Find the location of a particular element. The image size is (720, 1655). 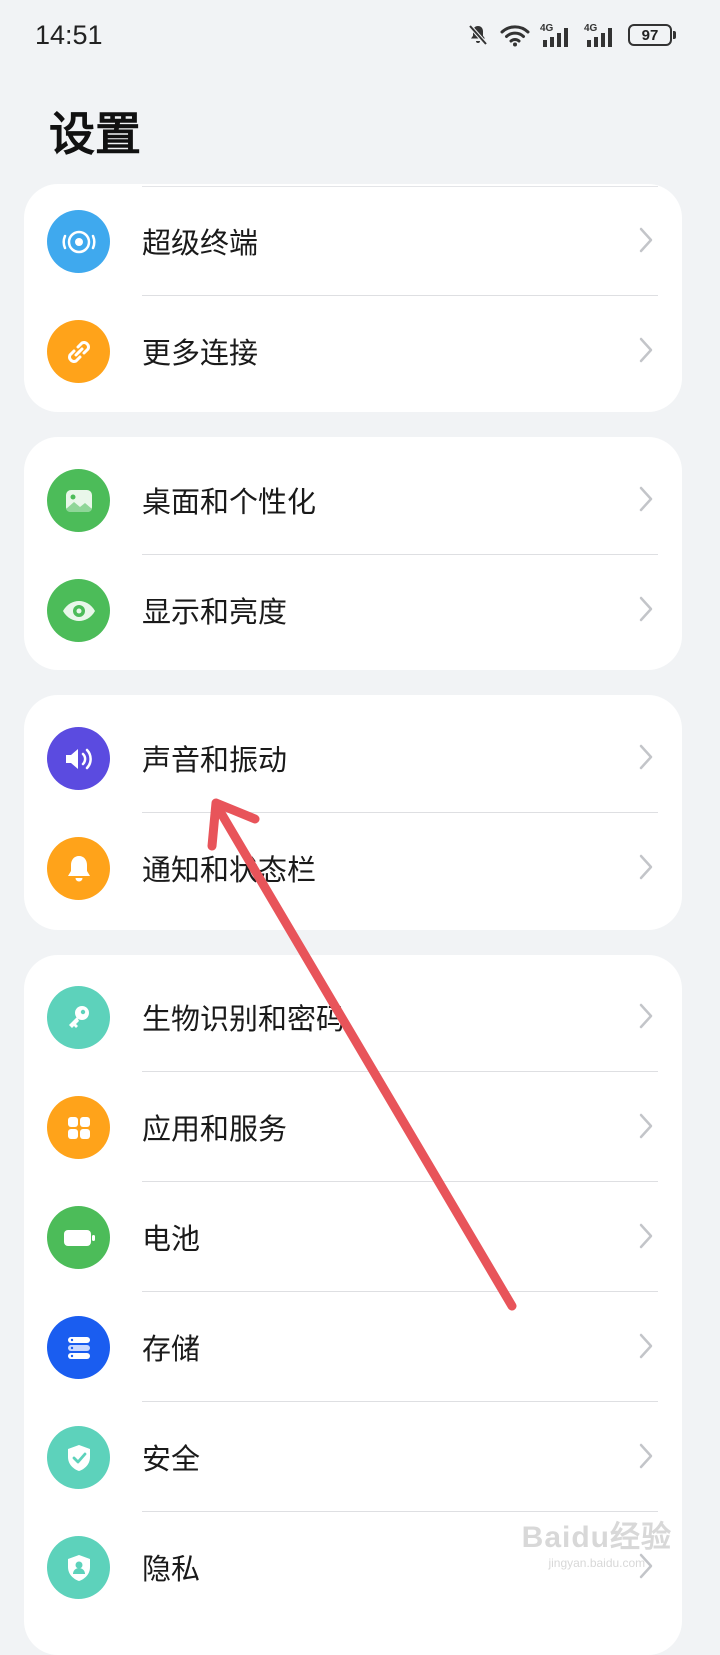

speaker-icon is located at coordinates (78, 758).